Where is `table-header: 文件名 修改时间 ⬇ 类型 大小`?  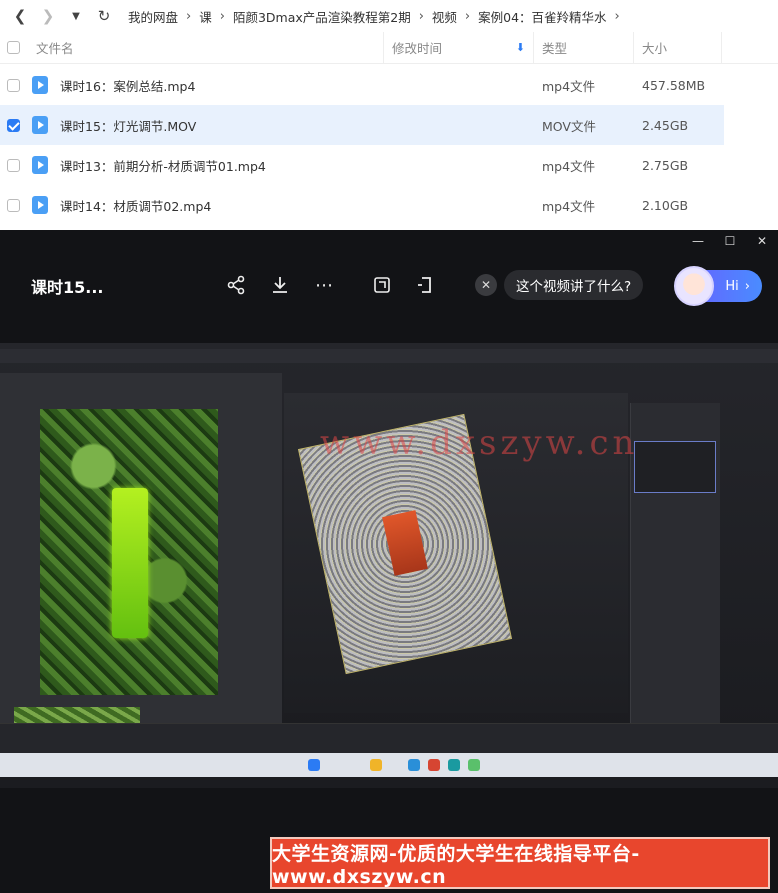 table-header: 文件名 修改时间 ⬇ 类型 大小 is located at coordinates (389, 48).